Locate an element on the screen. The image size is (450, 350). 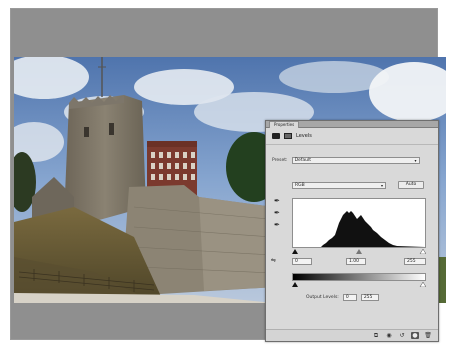
channel-value: RGB is located at coordinates (300, 185).